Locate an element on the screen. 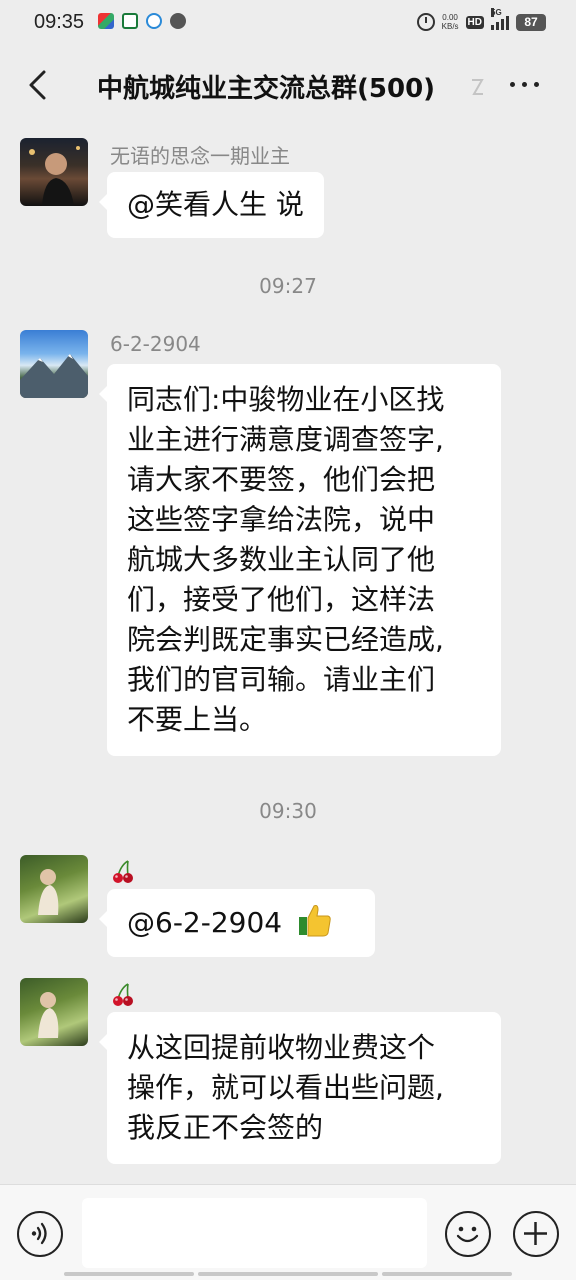 This screenshot has height=1280, width=576. more-options-icon is located at coordinates (524, 84).